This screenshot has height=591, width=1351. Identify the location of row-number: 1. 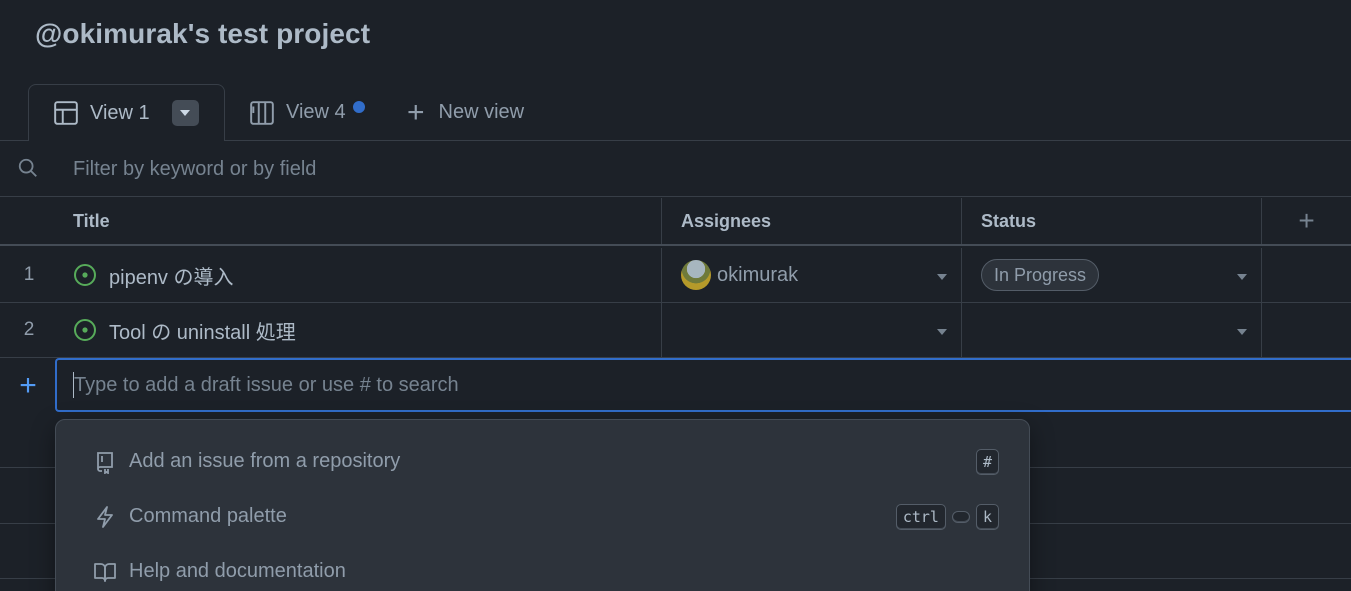
(29, 274).